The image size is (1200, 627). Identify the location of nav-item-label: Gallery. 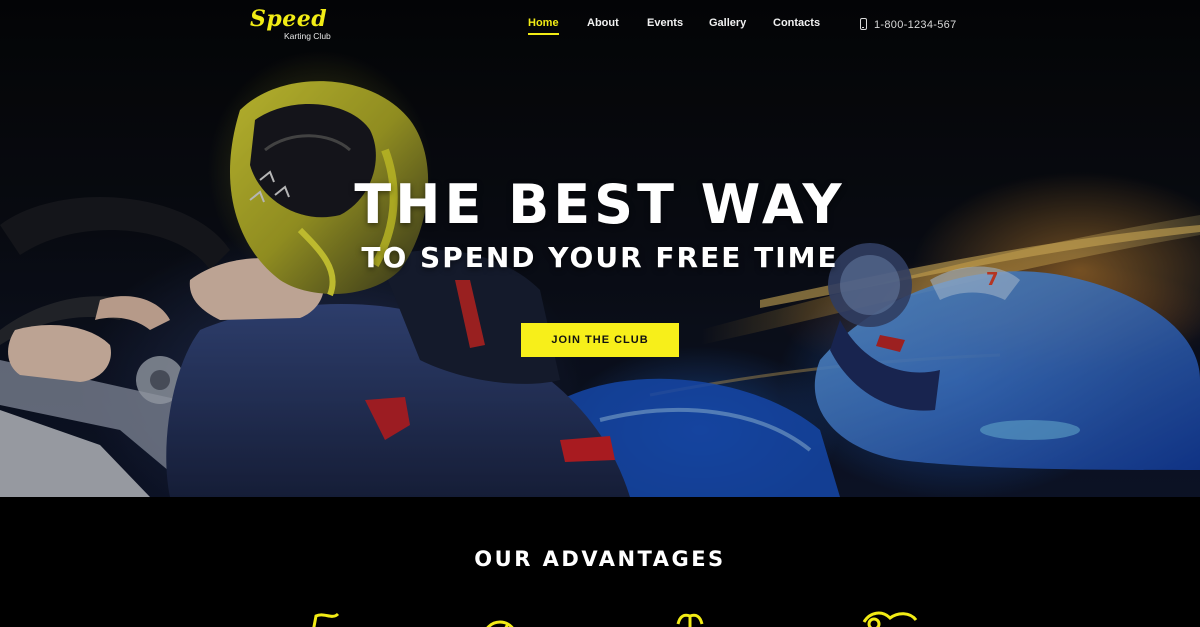
(728, 23).